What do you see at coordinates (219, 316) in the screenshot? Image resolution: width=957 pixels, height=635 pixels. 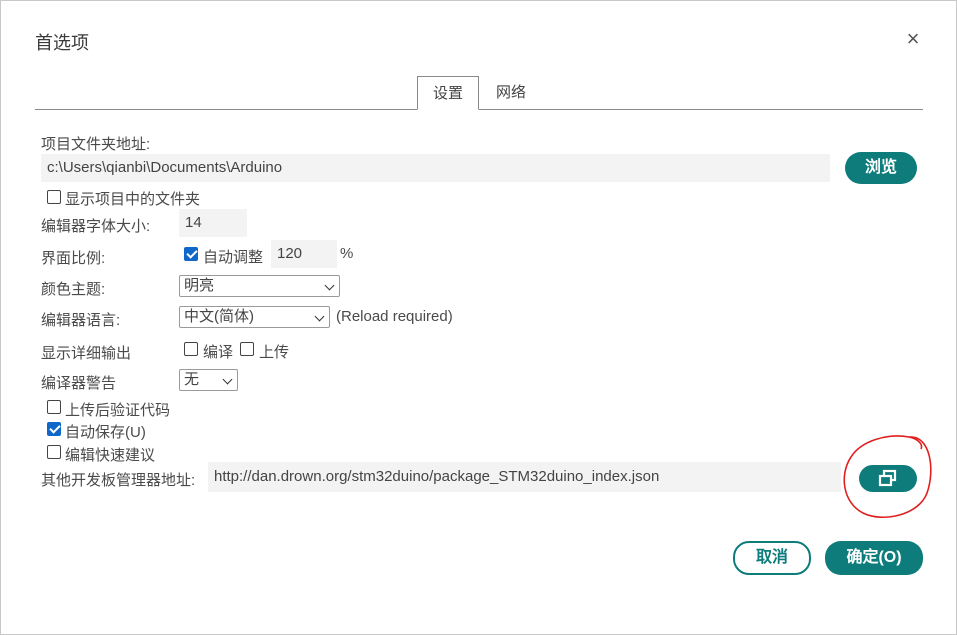 I see `language-value: 中文(简体)` at bounding box center [219, 316].